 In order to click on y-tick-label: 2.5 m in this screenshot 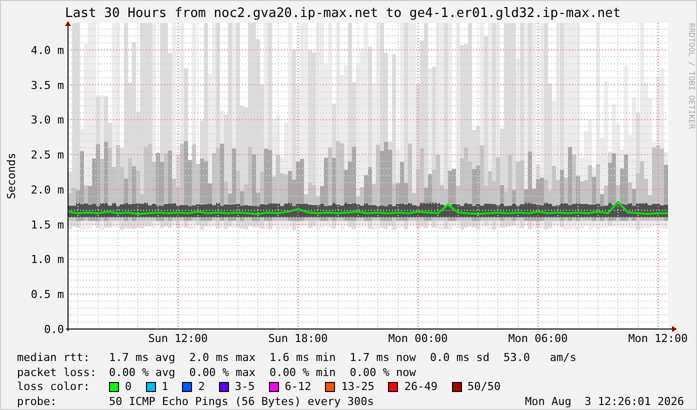, I will do `click(47, 155)`.